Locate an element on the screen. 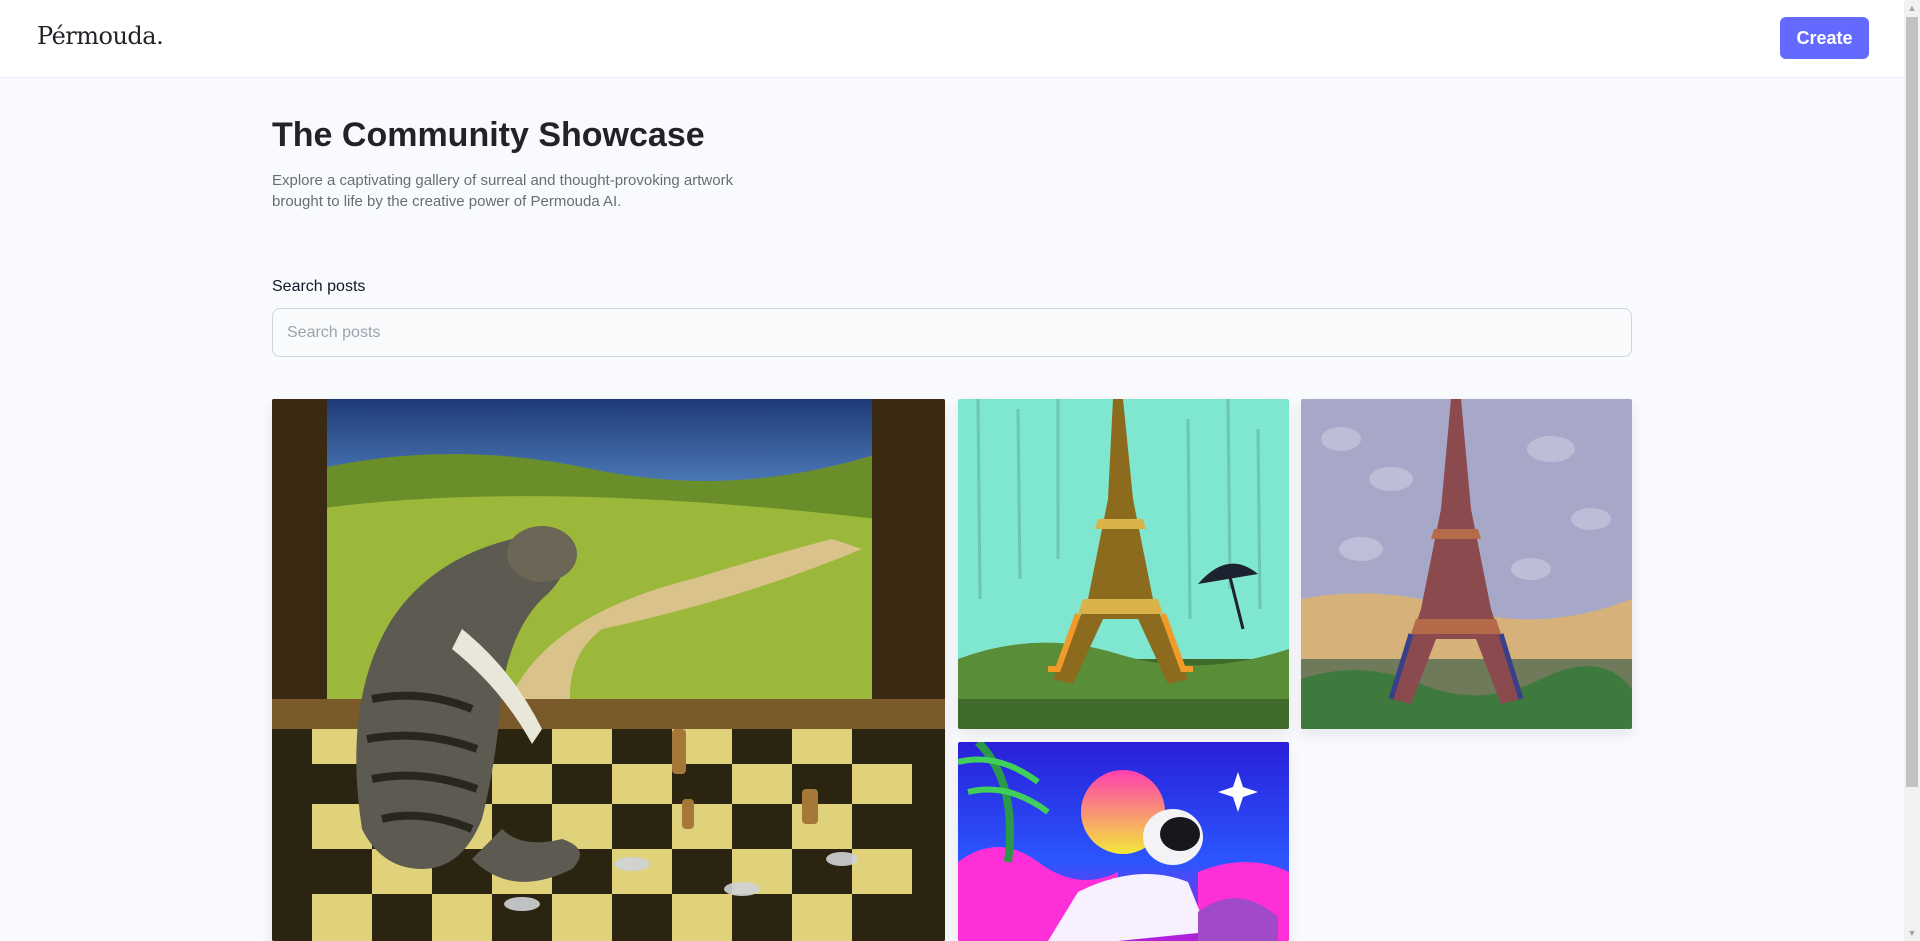 This screenshot has width=1920, height=941. gallery-card-astronaut-vaporwave is located at coordinates (1123, 841).